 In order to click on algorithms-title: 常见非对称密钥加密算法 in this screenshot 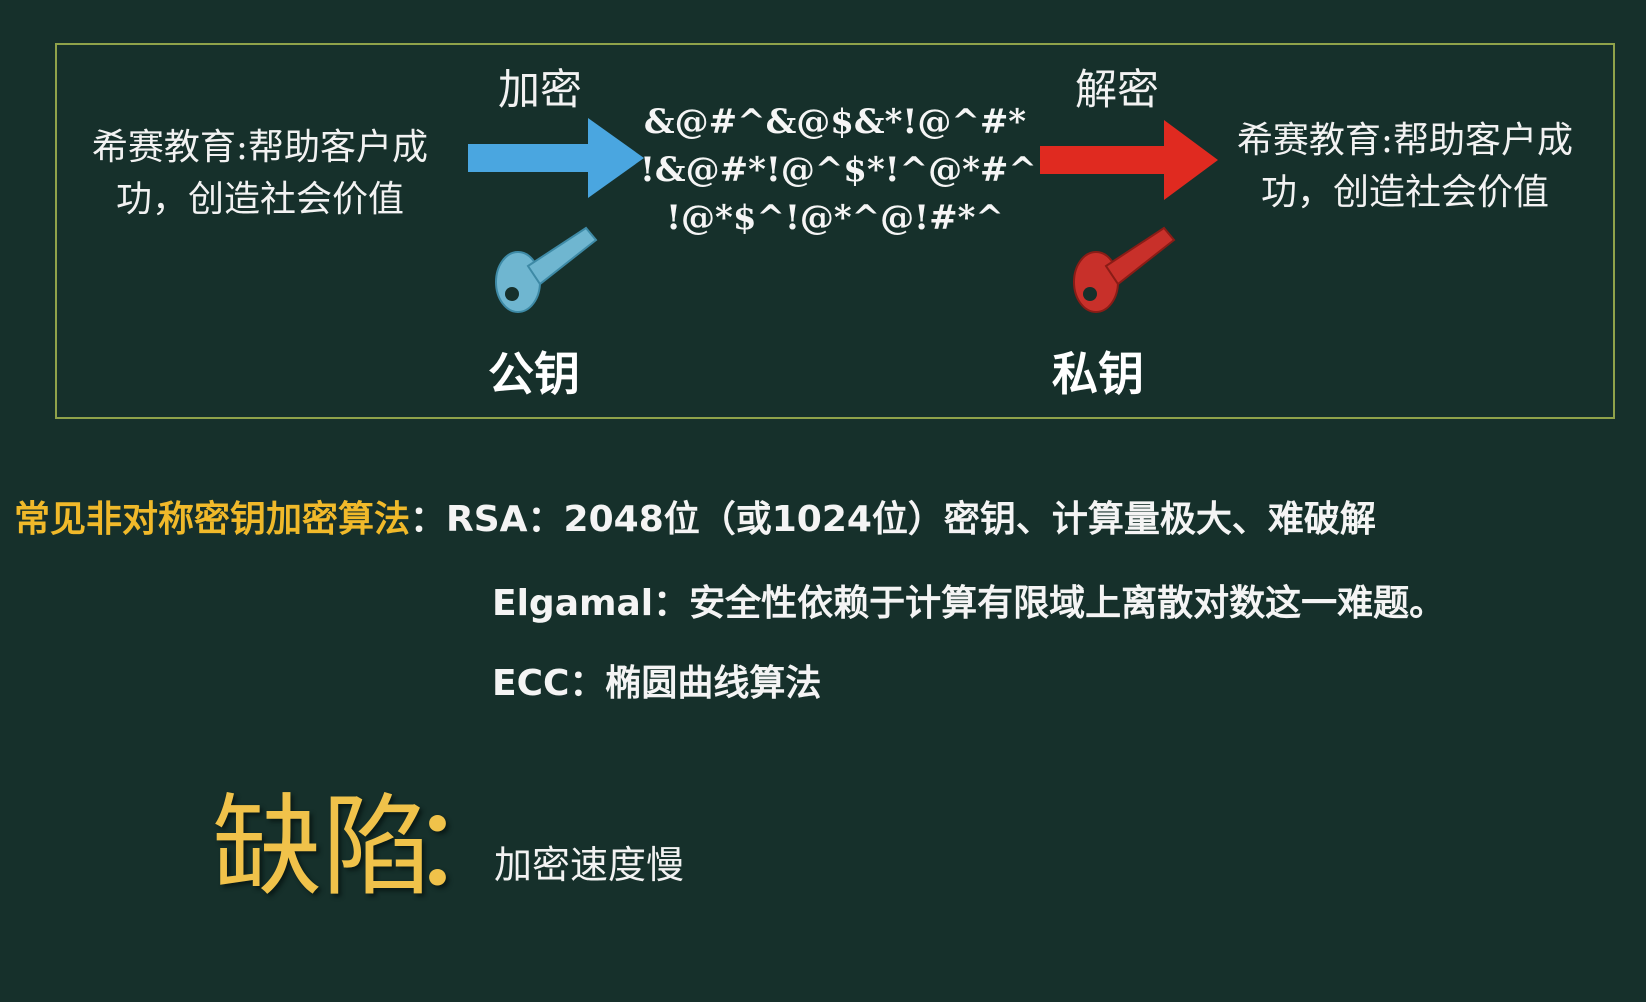, I will do `click(212, 519)`.